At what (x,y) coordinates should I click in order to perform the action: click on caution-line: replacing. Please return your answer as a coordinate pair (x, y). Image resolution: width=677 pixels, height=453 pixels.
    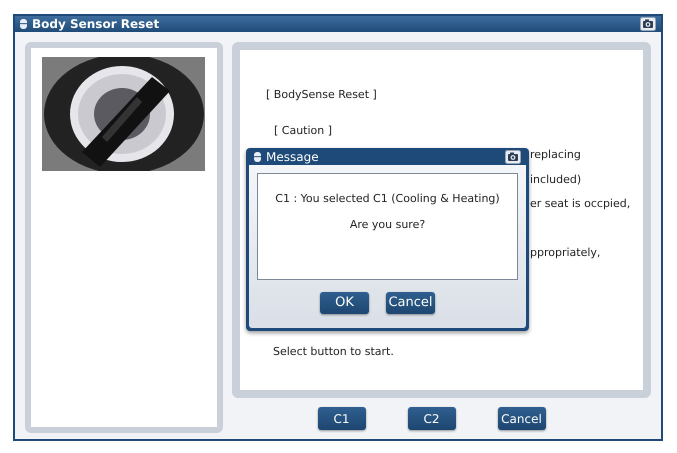
    Looking at the image, I should click on (555, 154).